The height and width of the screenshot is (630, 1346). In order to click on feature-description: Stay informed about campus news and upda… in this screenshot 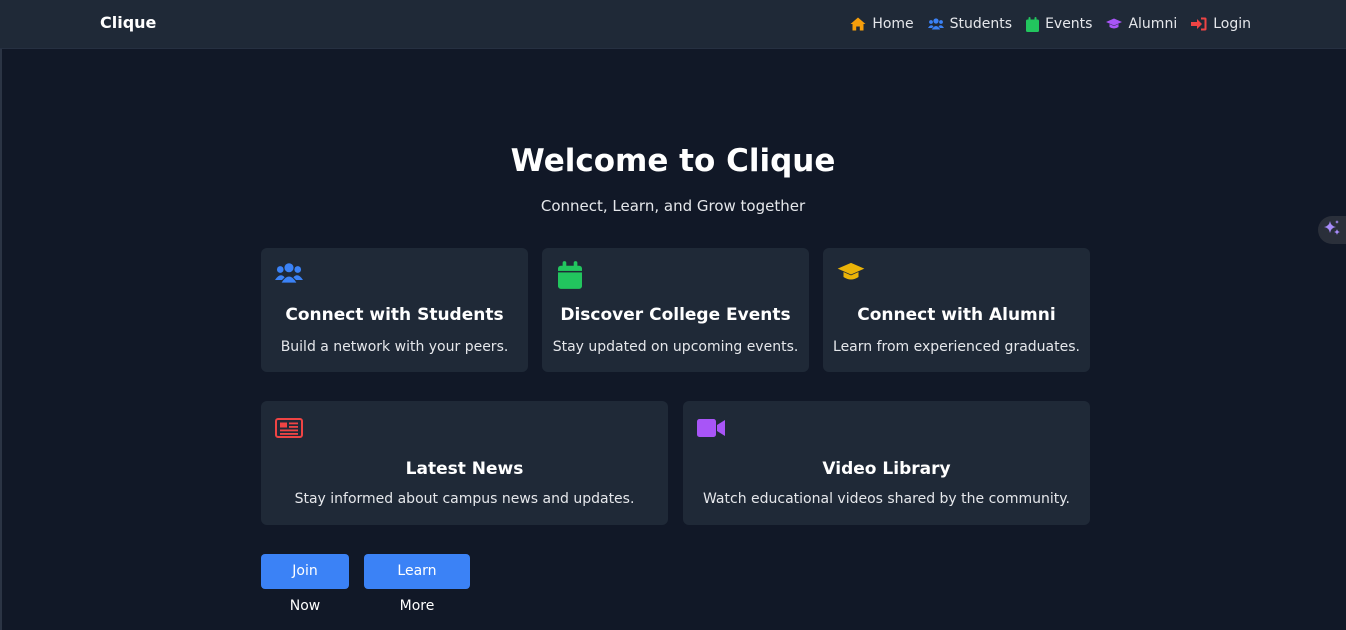, I will do `click(464, 499)`.